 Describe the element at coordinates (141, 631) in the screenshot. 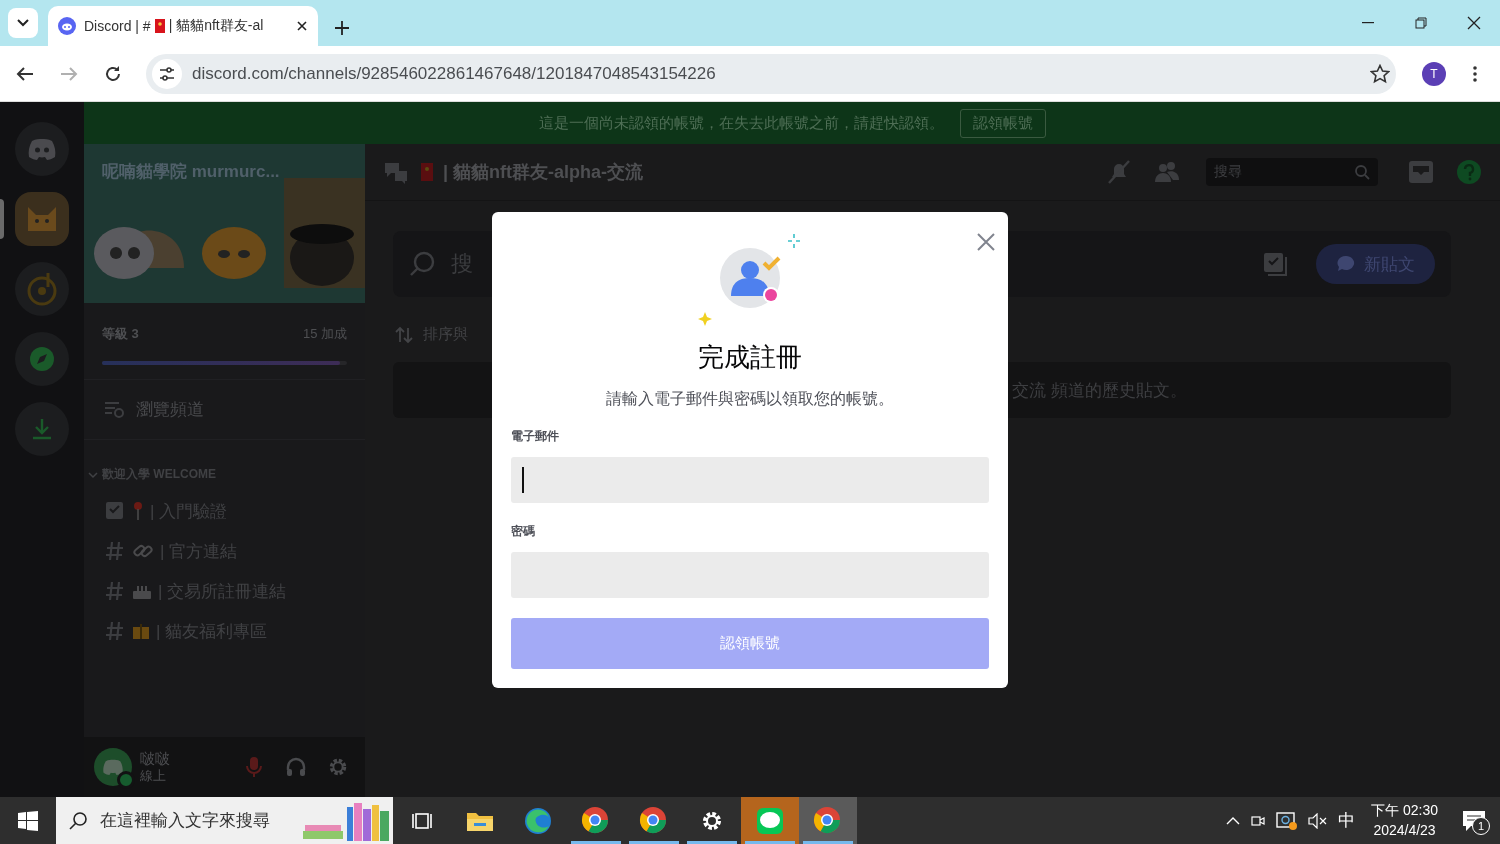

I see `gift-icon` at that location.